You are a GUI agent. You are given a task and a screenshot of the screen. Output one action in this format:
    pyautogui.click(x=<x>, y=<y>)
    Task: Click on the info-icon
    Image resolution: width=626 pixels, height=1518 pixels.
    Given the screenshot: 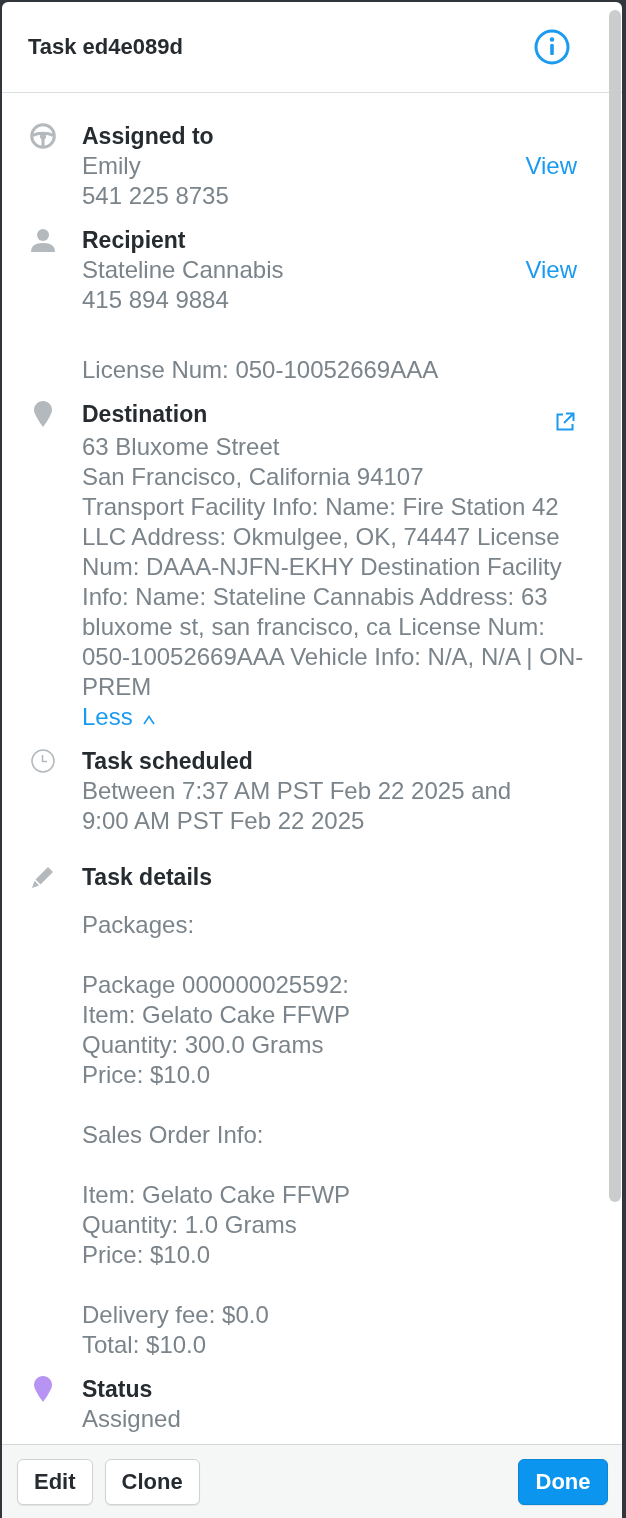 What is the action you would take?
    pyautogui.click(x=552, y=47)
    